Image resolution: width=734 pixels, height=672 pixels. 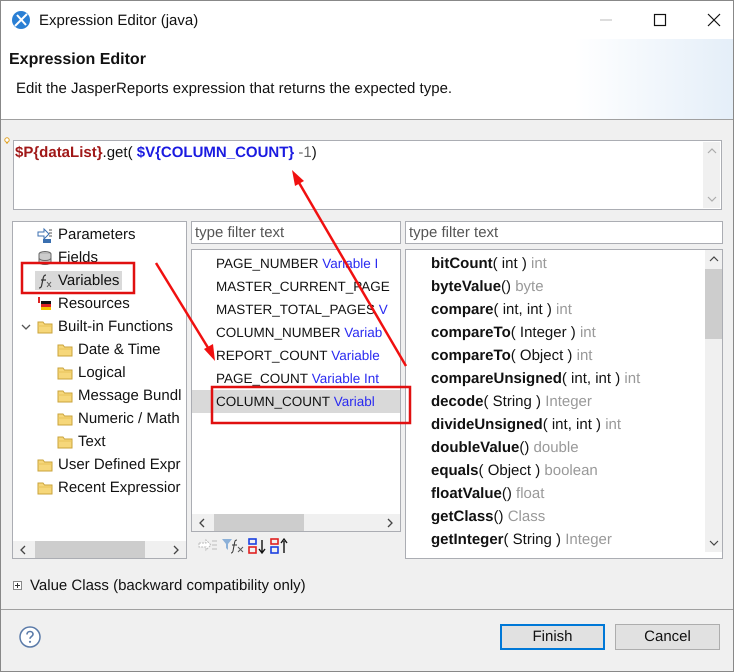 I want to click on expression-editor: $P{dataList}.get( $V{COLUMN_COUNT} -1), so click(x=367, y=175).